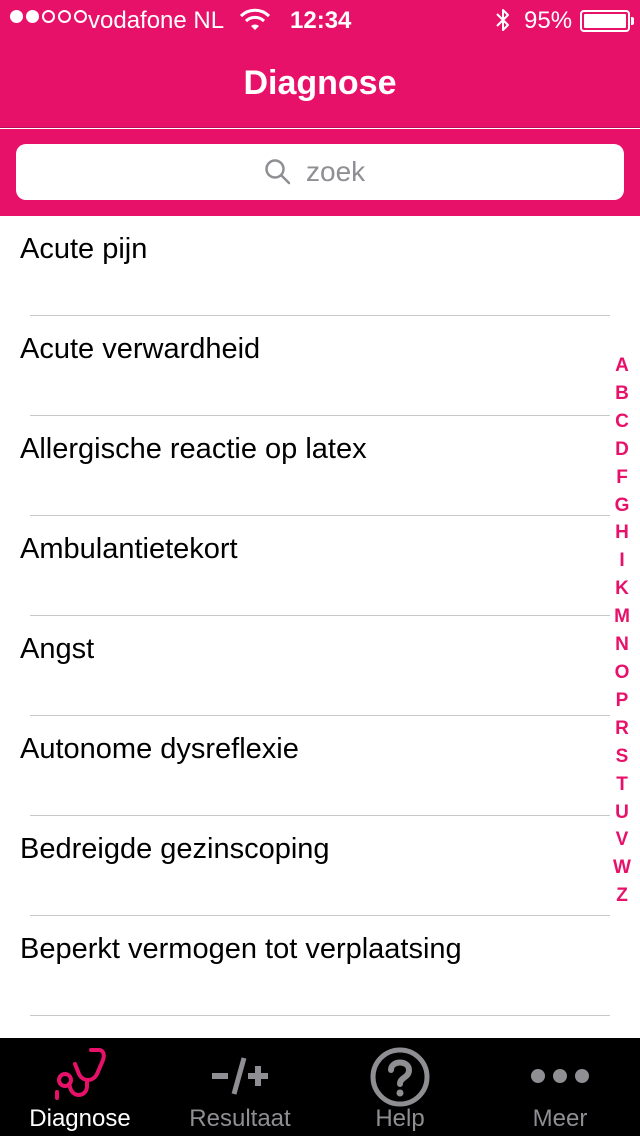 The height and width of the screenshot is (1136, 640). I want to click on index-letter: C, so click(622, 422).